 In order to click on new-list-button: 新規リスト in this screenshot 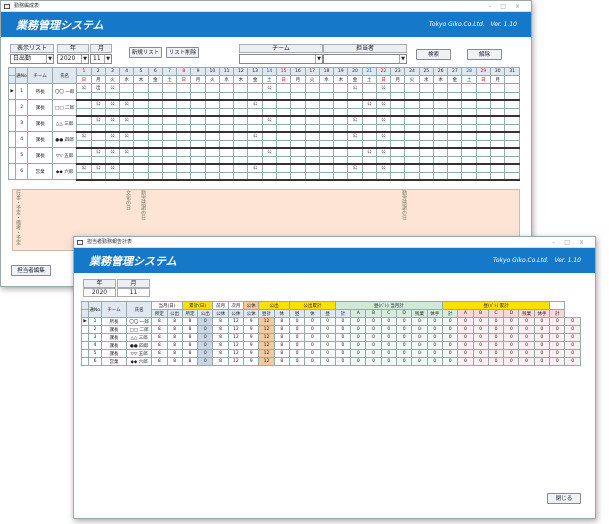, I will do `click(145, 52)`.